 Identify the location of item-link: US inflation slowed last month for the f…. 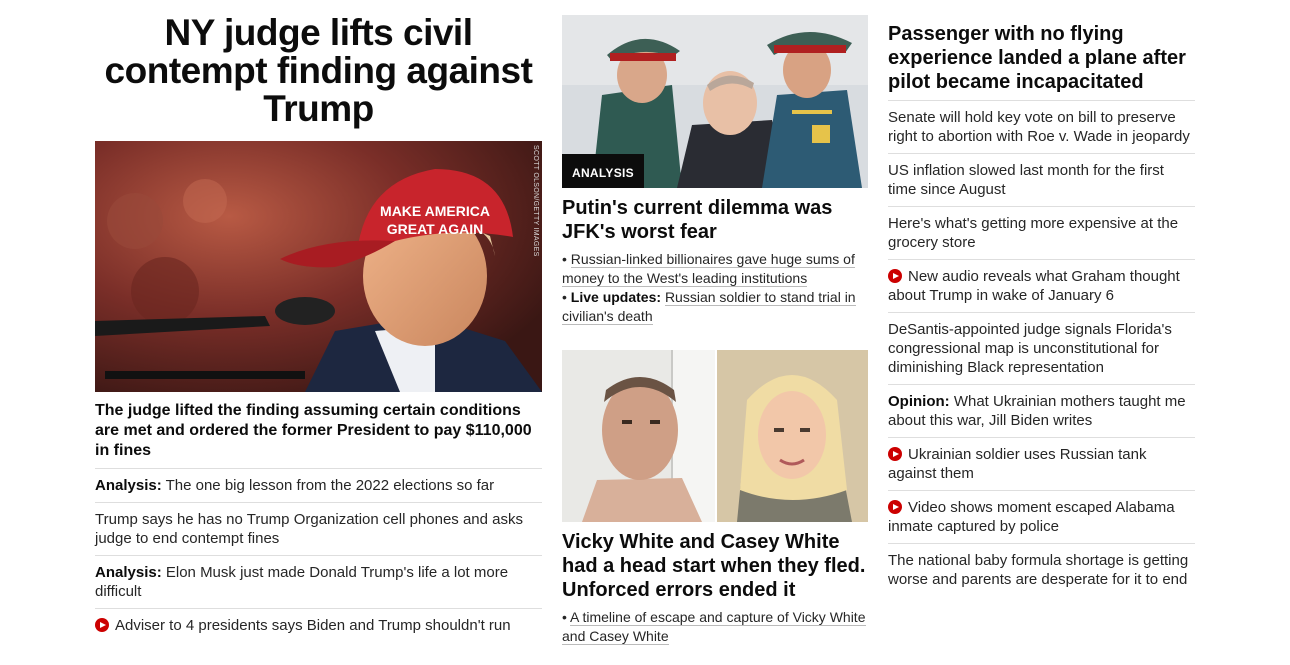
(1026, 180).